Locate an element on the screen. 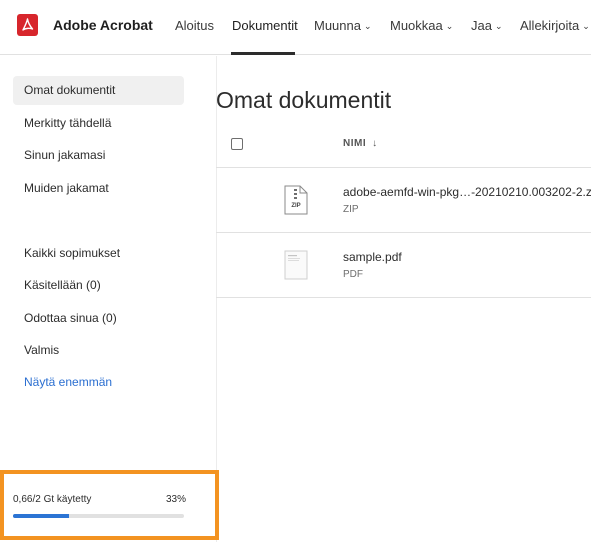 This screenshot has width=591, height=542. app-title: Adobe Acrobat is located at coordinates (103, 25).